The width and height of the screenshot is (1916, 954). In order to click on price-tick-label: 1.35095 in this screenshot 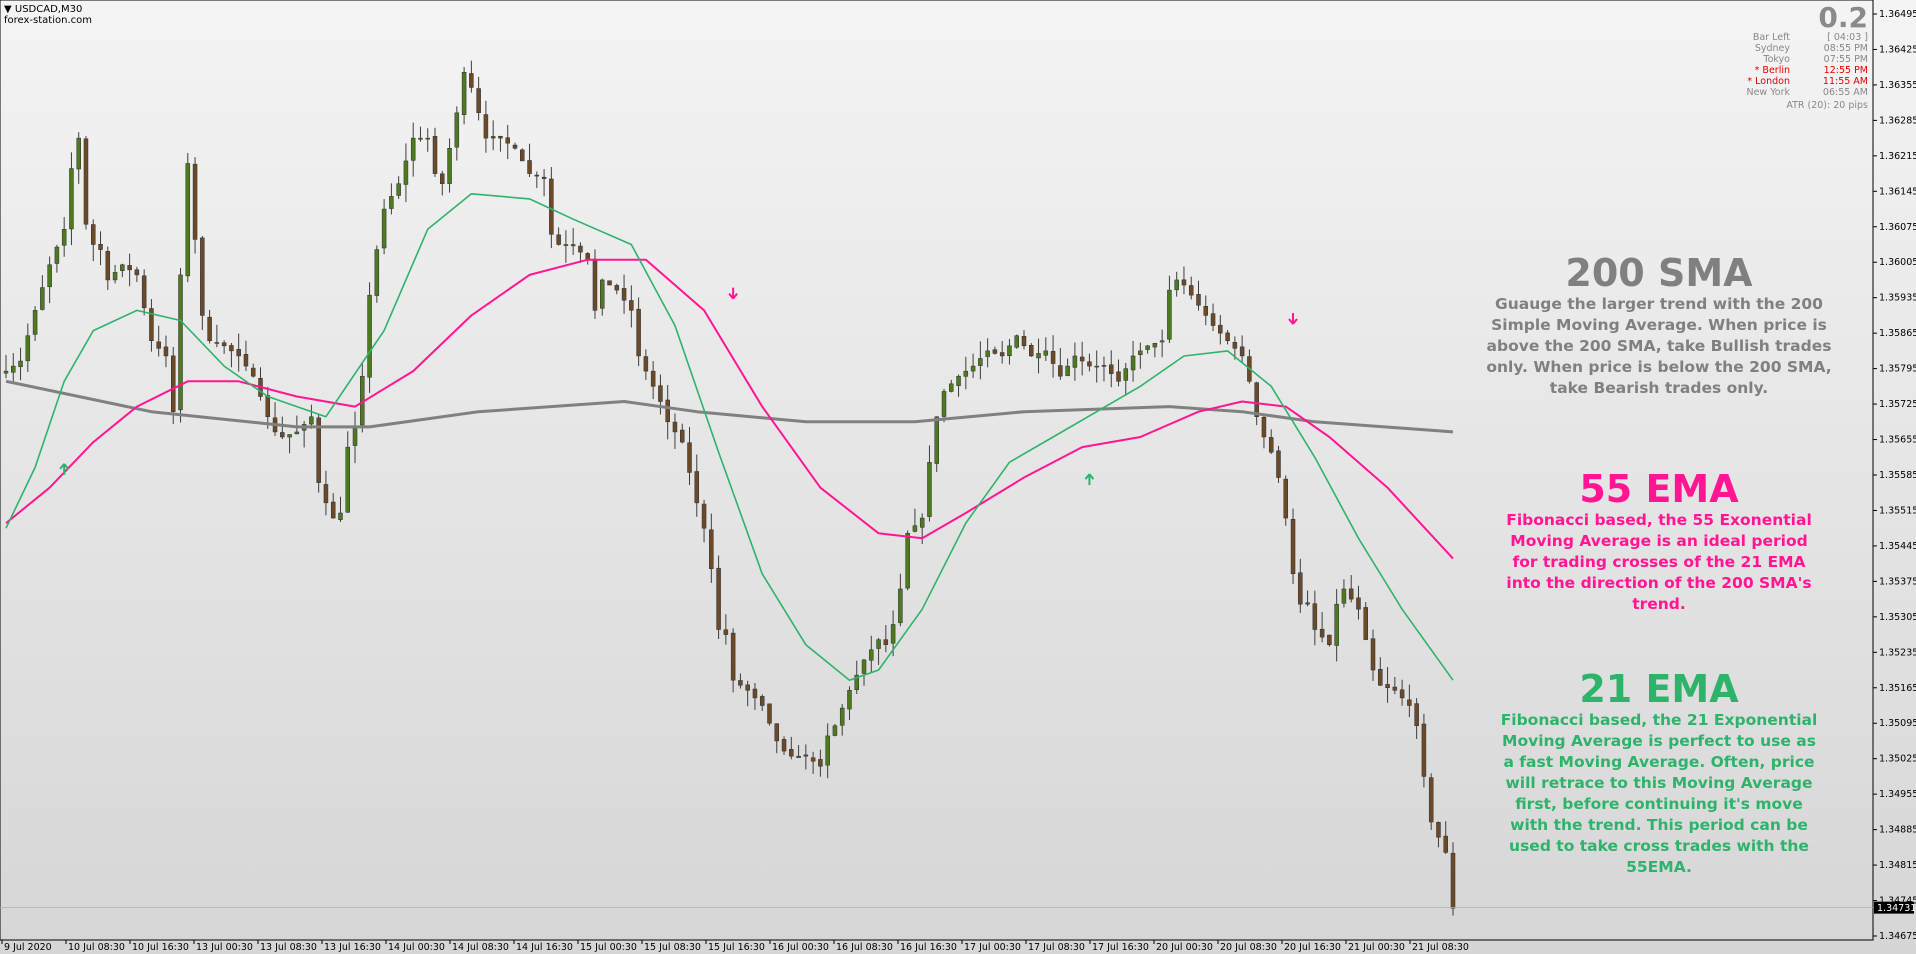, I will do `click(1897, 723)`.